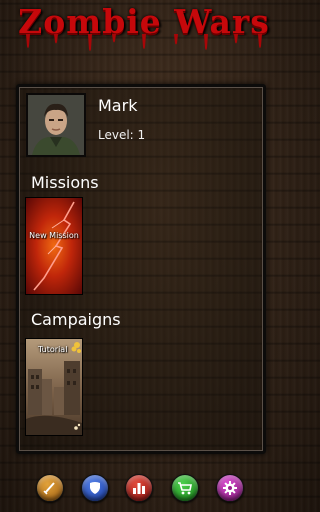 The width and height of the screenshot is (320, 512). I want to click on shield-icon, so click(95, 488).